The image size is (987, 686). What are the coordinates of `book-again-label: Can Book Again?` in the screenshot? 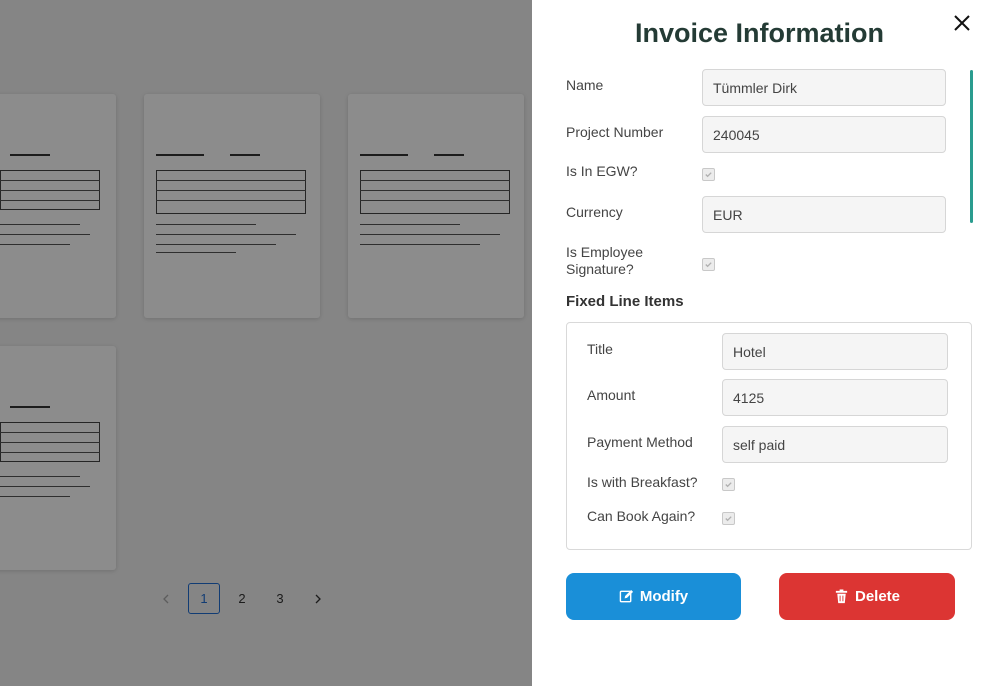 It's located at (641, 516).